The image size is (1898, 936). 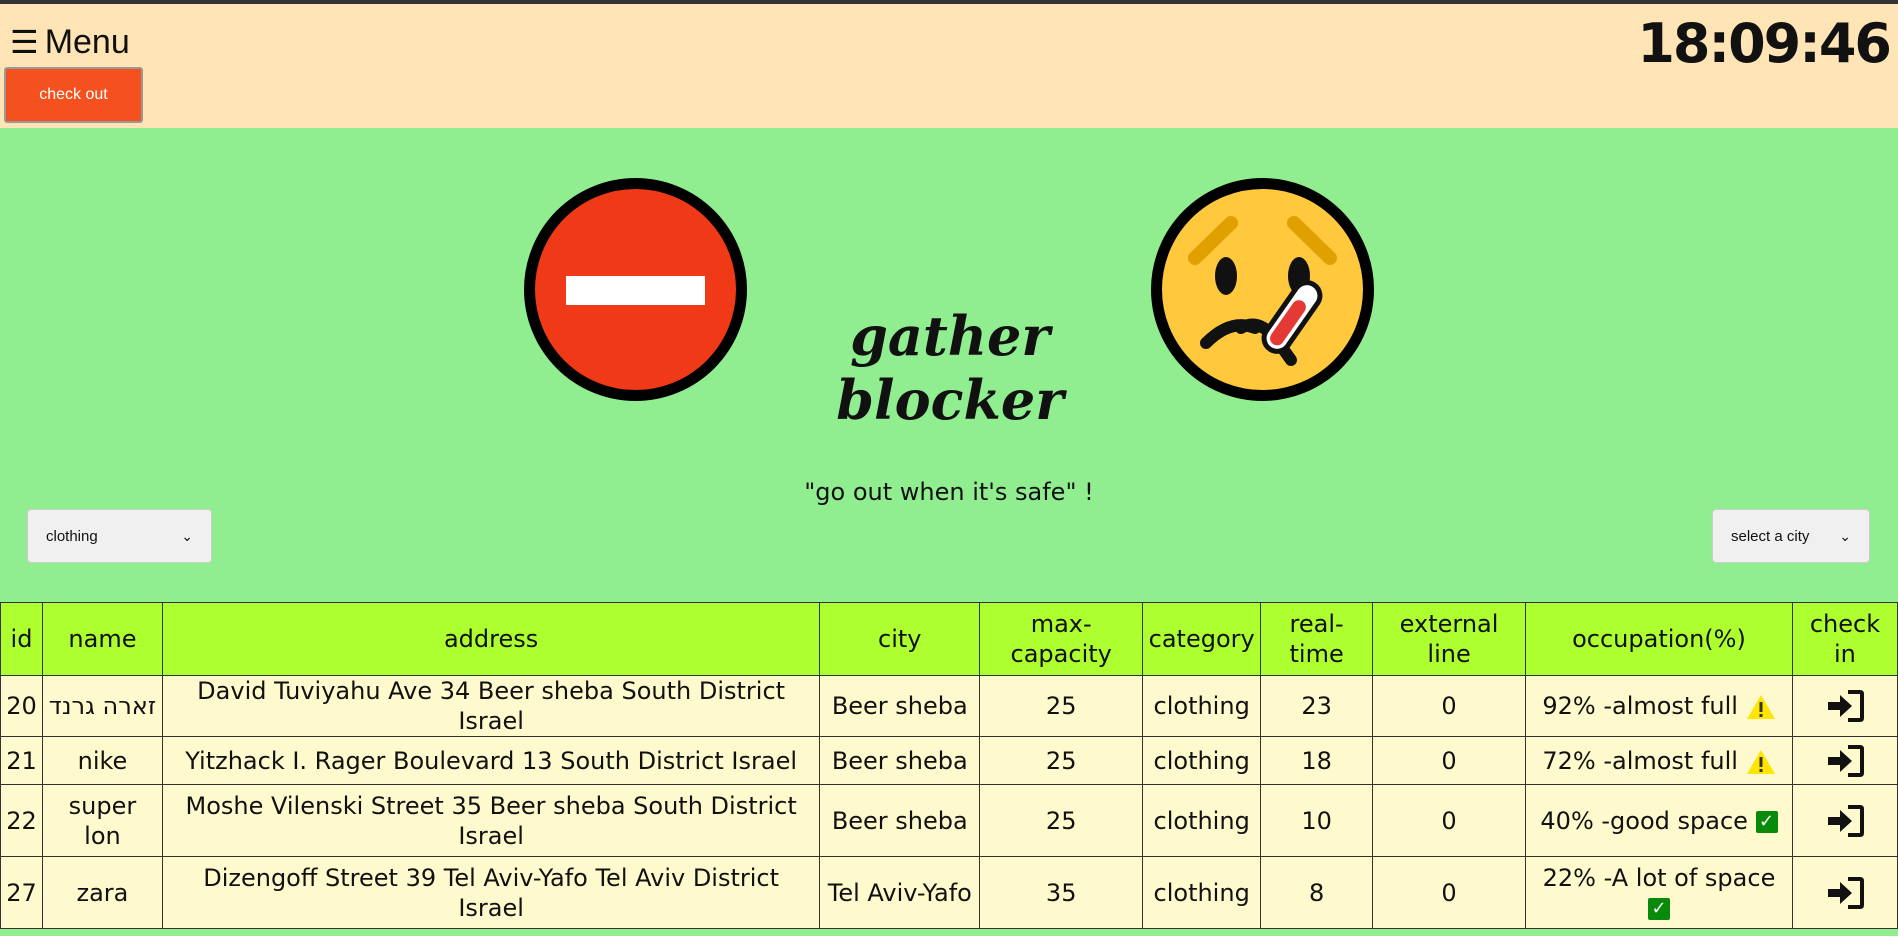 I want to click on cell-name: zara, so click(x=102, y=892).